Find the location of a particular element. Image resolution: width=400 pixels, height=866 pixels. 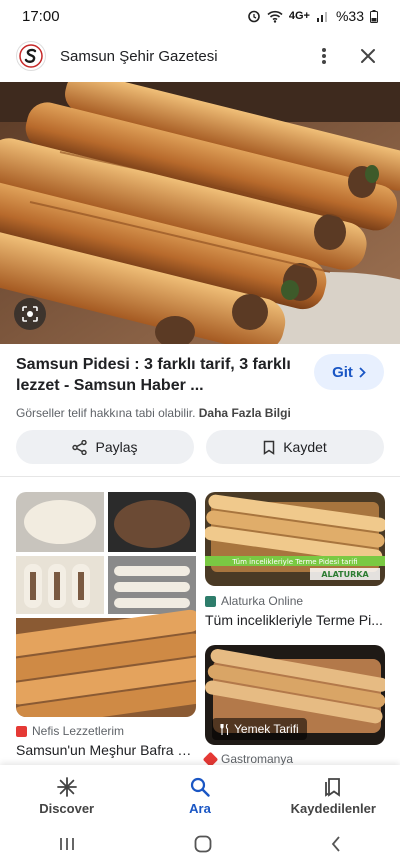

related-source-2-name: Alaturka Online is located at coordinates (262, 601).